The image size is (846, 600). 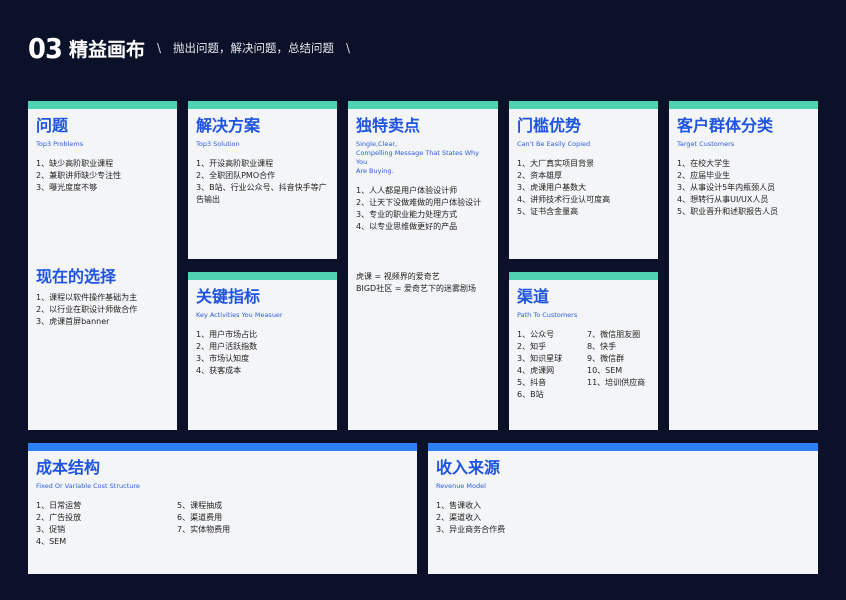 What do you see at coordinates (228, 296) in the screenshot?
I see `card-title: 关键指标` at bounding box center [228, 296].